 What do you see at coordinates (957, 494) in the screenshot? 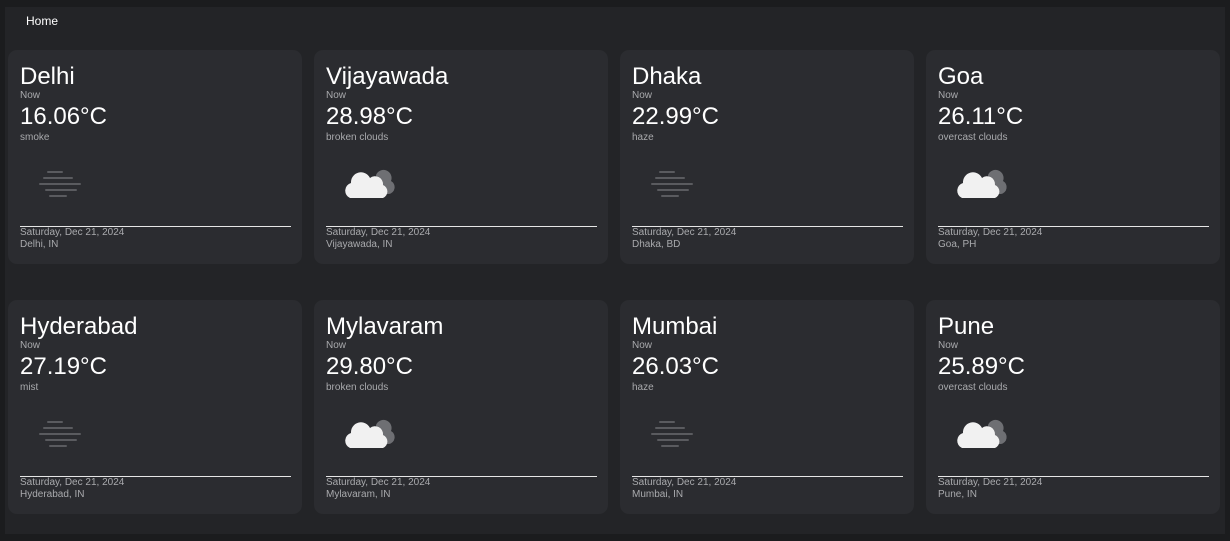
I see `location-label: Pune, IN` at bounding box center [957, 494].